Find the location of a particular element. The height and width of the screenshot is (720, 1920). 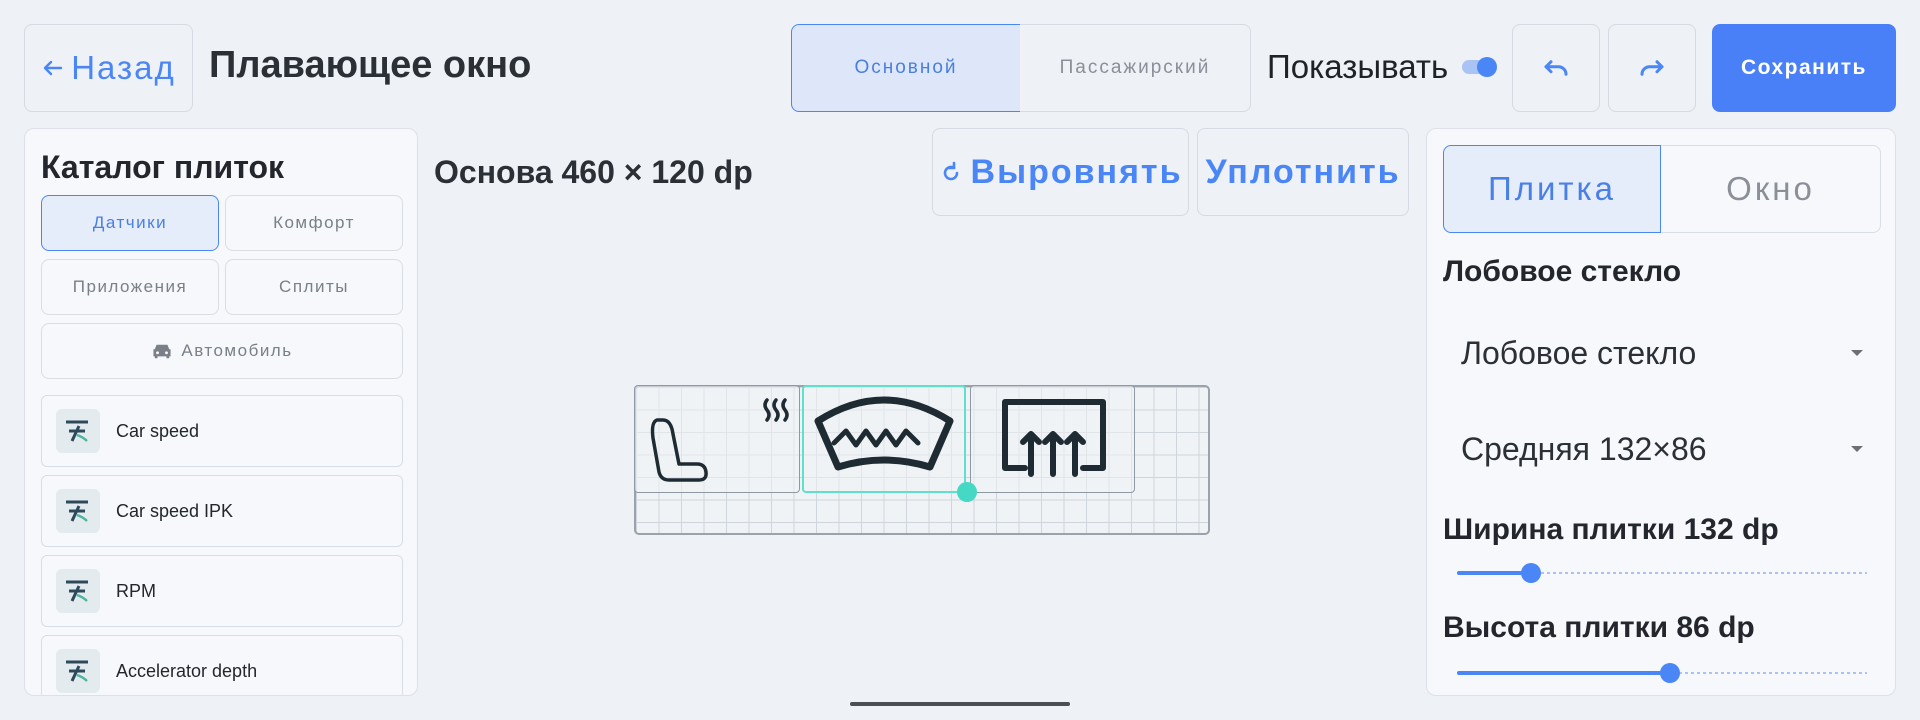

tab-tile: Плитка is located at coordinates (1552, 189).